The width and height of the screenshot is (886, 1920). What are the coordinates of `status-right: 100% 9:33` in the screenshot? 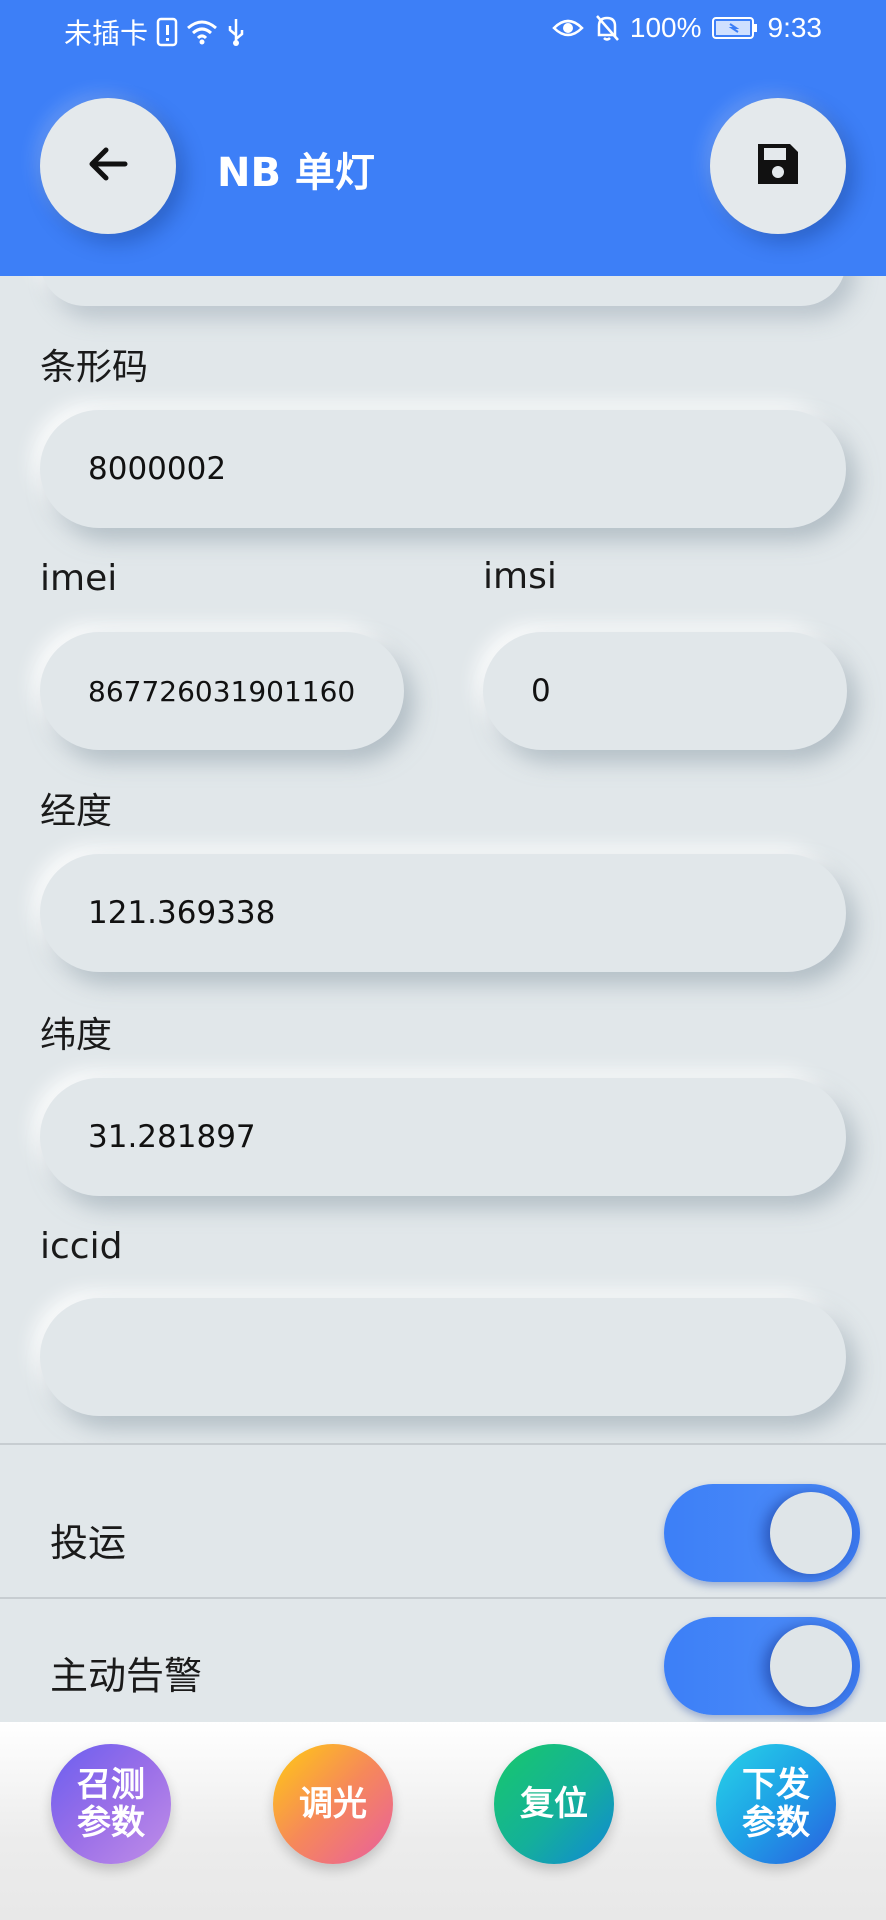 It's located at (687, 28).